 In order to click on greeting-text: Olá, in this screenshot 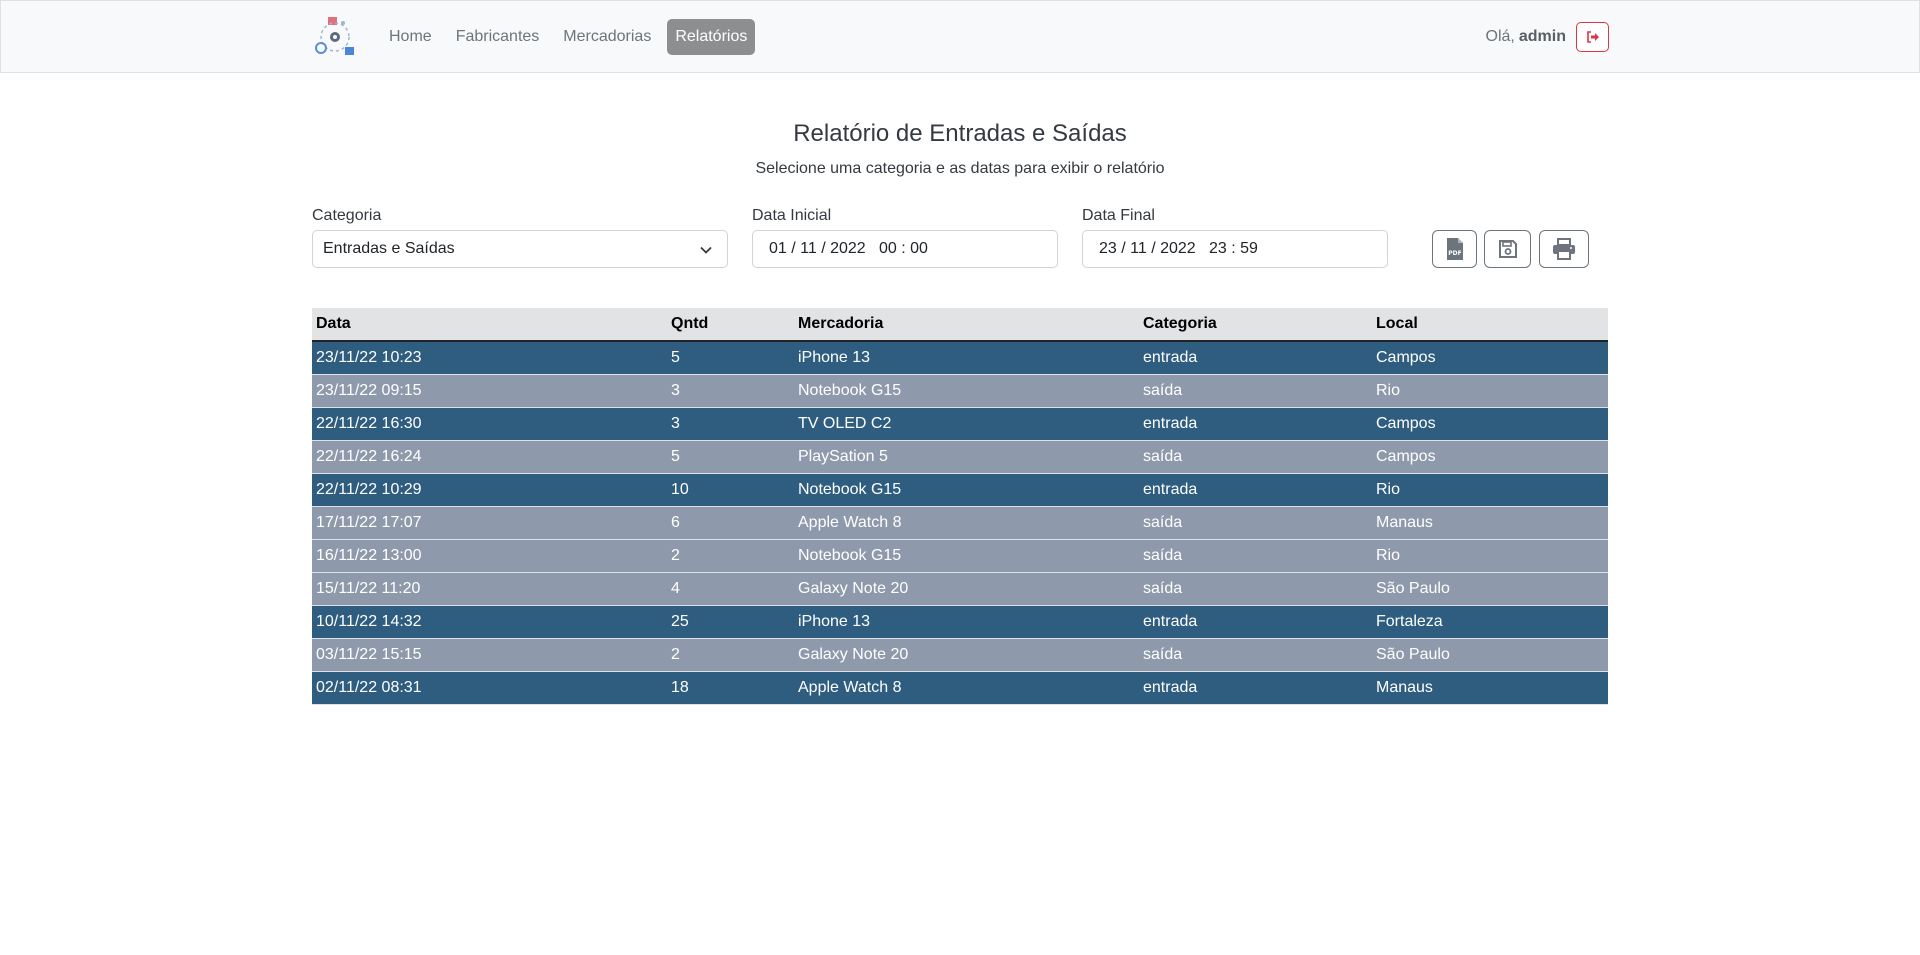, I will do `click(1500, 36)`.